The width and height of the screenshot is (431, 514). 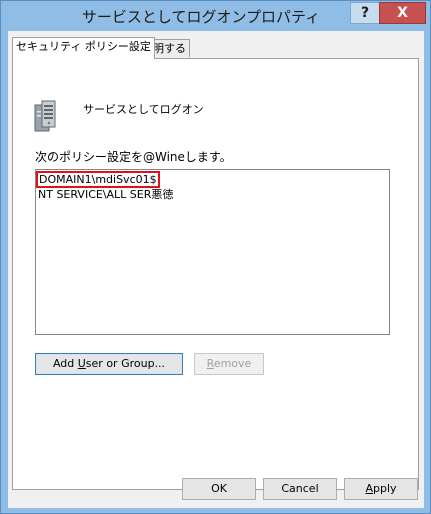 I want to click on policy-name: サービスとしてログオン, so click(x=143, y=109).